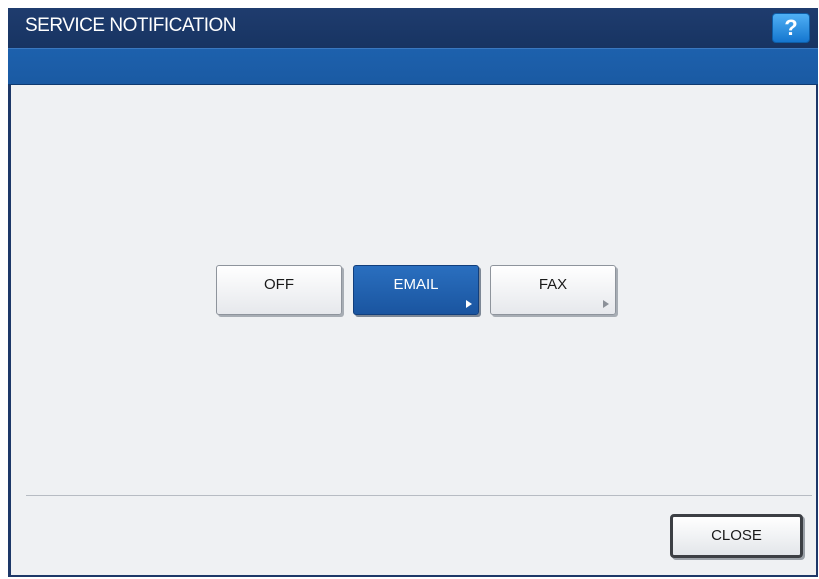  I want to click on sub-header-bar, so click(413, 66).